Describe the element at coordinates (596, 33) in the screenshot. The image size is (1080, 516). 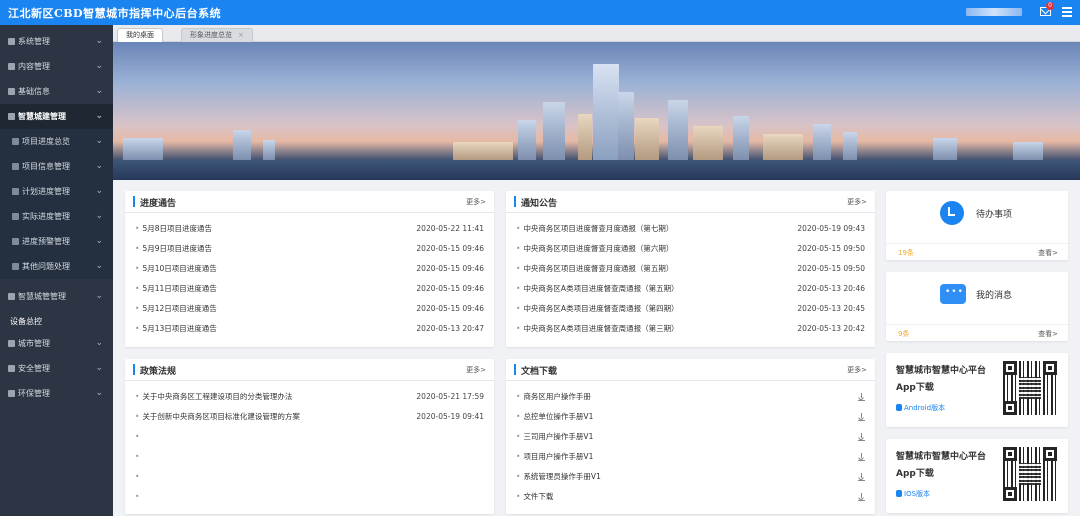
I see `tab-bar: 我的桌面 形象进度总览 ×` at that location.